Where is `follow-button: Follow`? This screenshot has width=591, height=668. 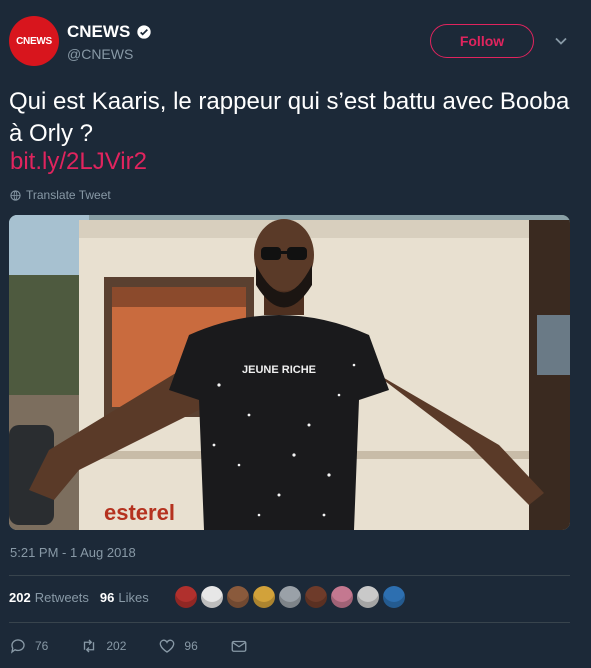 follow-button: Follow is located at coordinates (482, 41).